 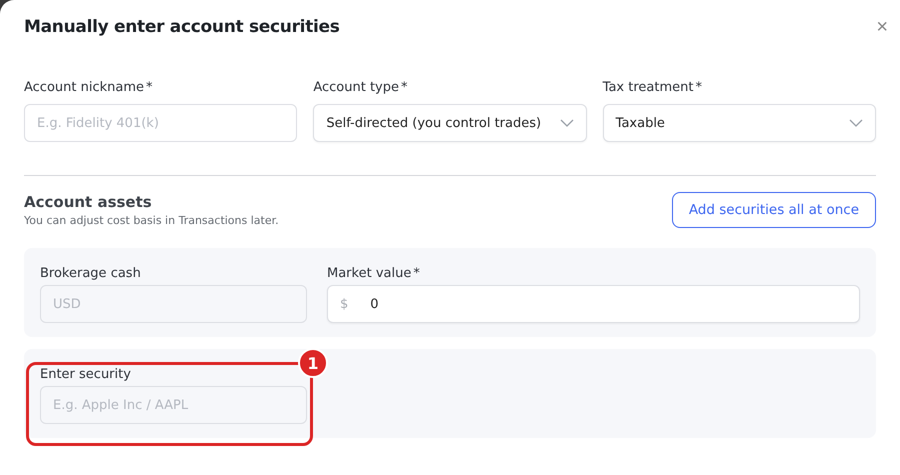 What do you see at coordinates (182, 27) in the screenshot?
I see `dialog-title: Manually enter account securities` at bounding box center [182, 27].